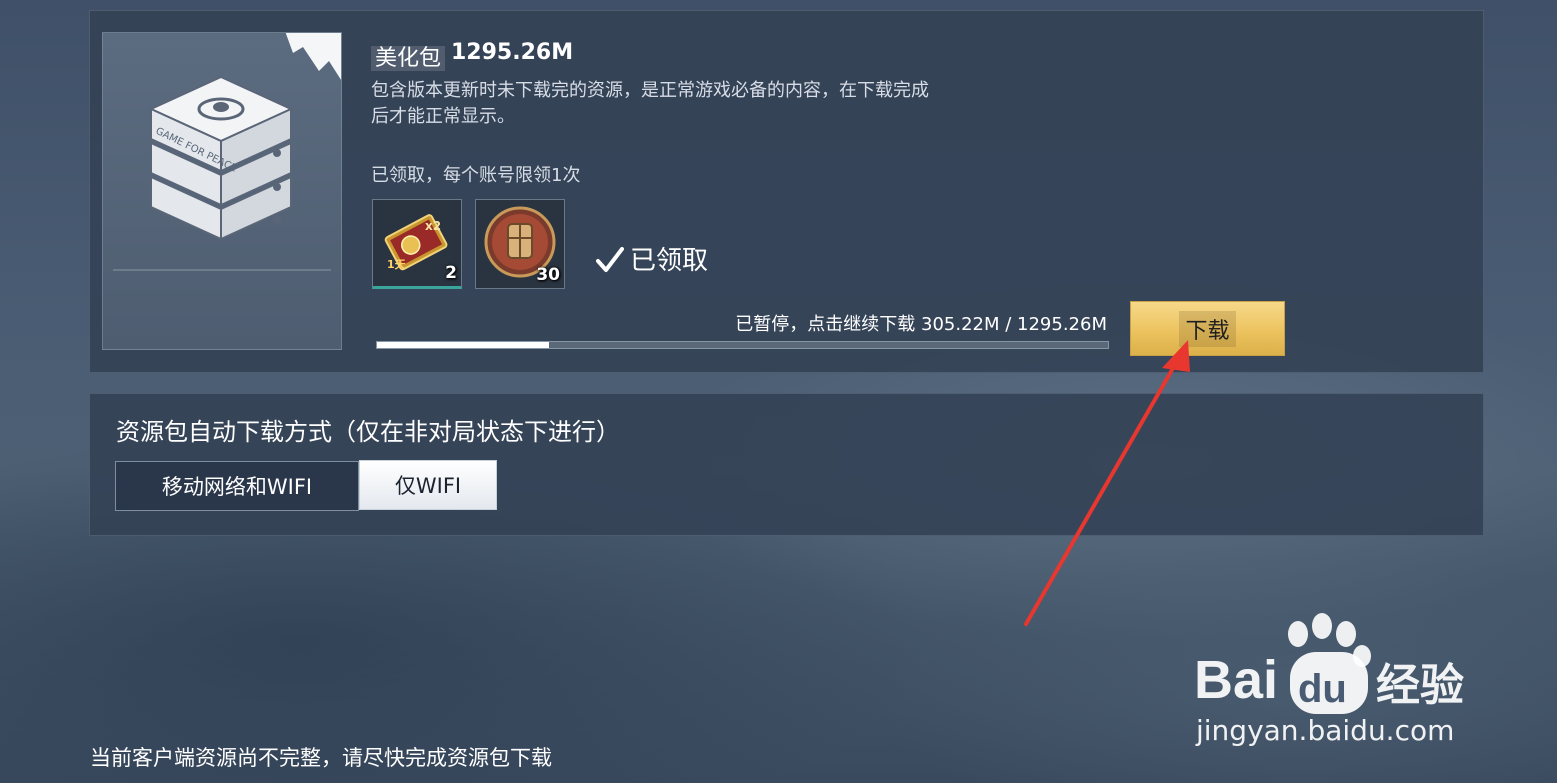  I want to click on pack-name-text: 美化包, so click(408, 58).